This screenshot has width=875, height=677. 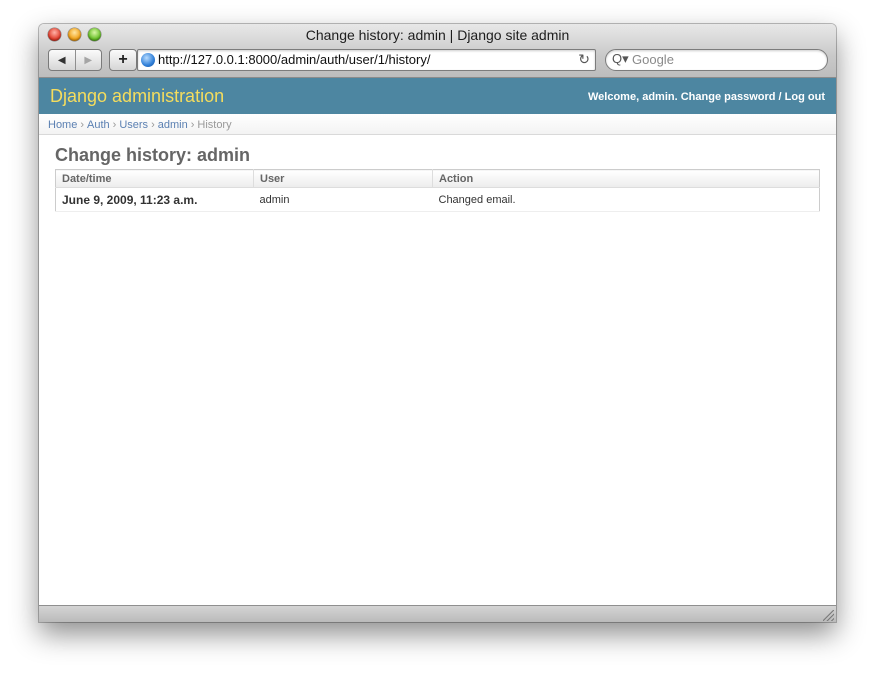 I want to click on back-forward-group: ◀ ▶, so click(x=75, y=60).